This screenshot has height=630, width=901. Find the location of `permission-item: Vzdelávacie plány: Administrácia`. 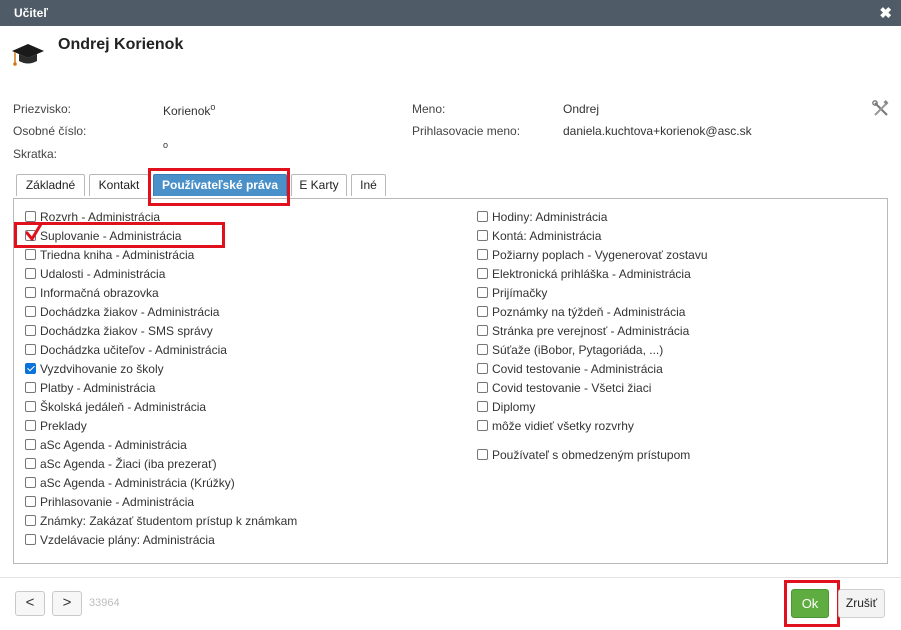

permission-item: Vzdelávacie plány: Administrácia is located at coordinates (120, 539).